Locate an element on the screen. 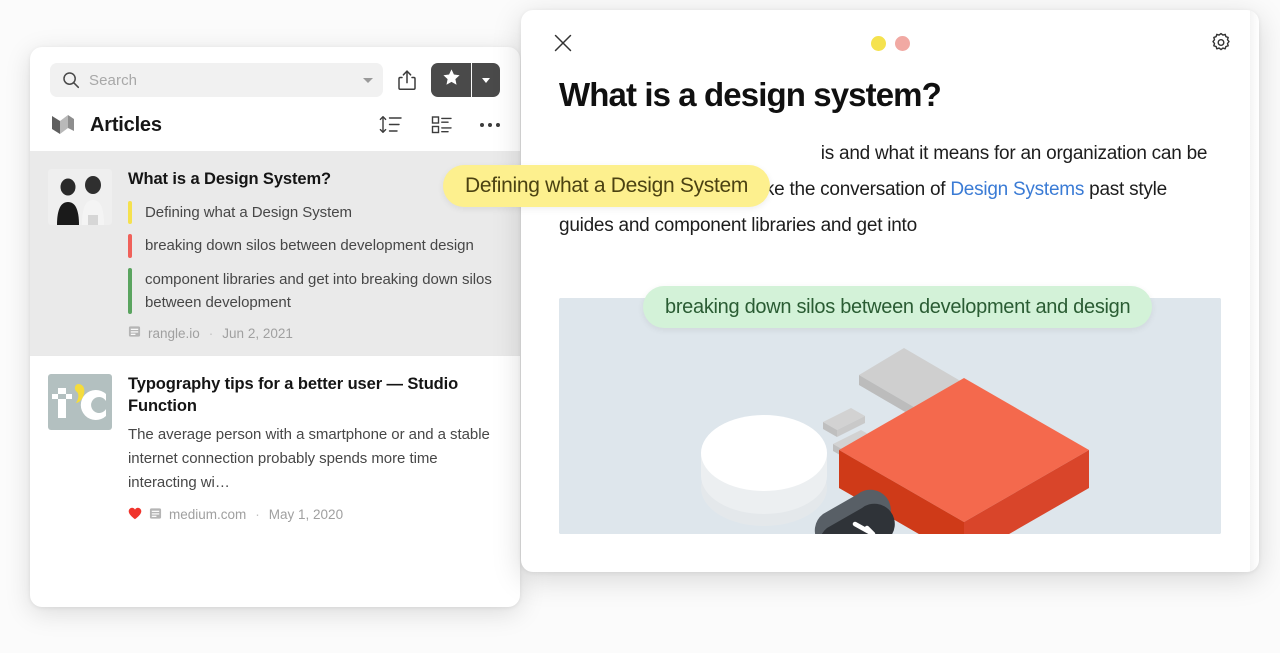 The height and width of the screenshot is (653, 1280). page-title: Articles is located at coordinates (126, 124).